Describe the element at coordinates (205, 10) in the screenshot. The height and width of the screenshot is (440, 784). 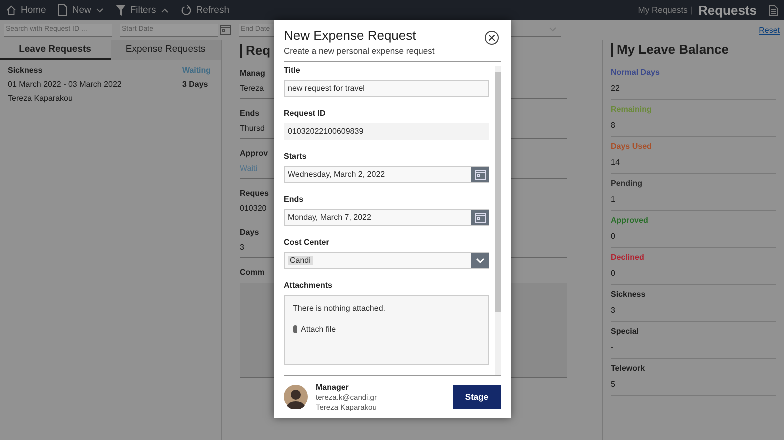
I see `toolbar-button: Refresh` at that location.